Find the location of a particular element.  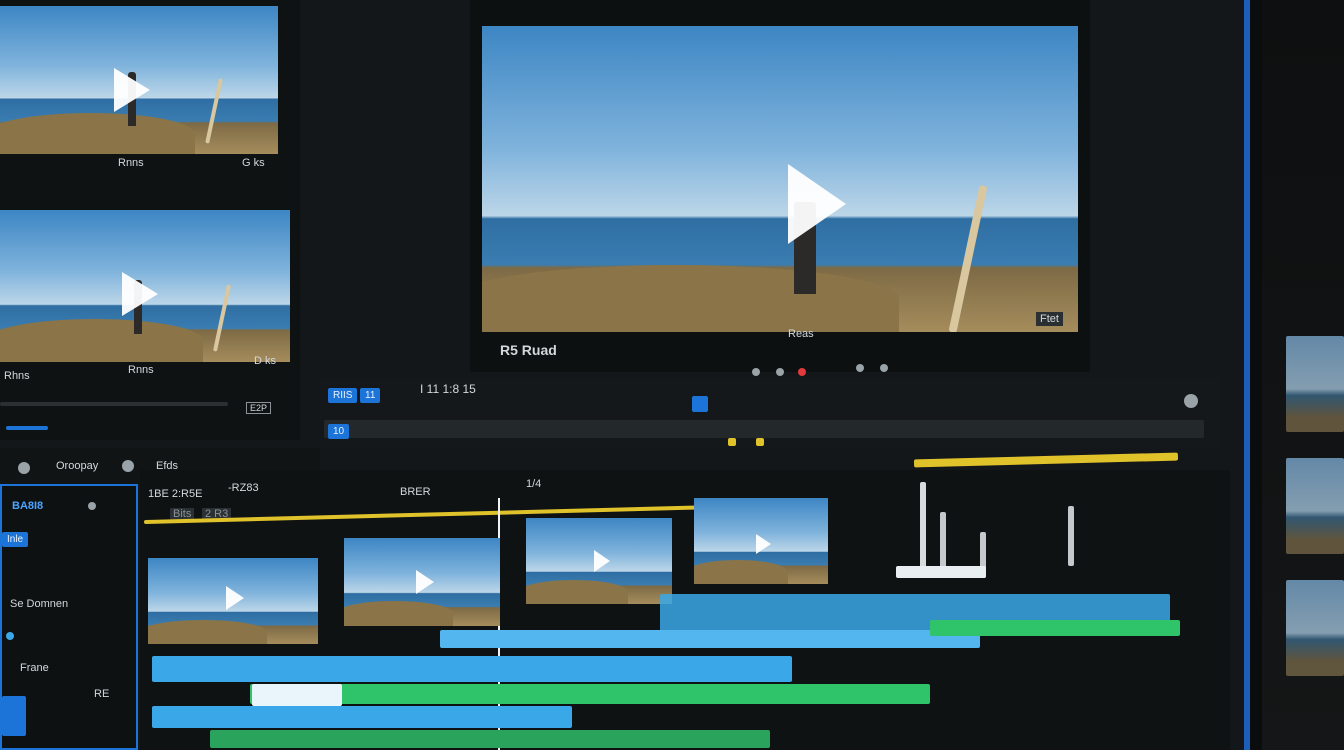

bin-clip-duration: G ks is located at coordinates (253, 163).